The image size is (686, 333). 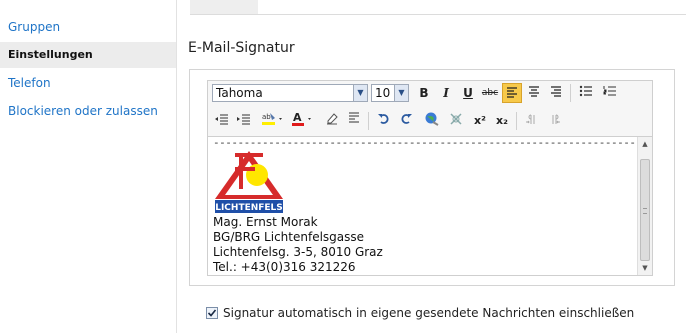 I want to click on sidebar-divider, so click(x=176, y=166).